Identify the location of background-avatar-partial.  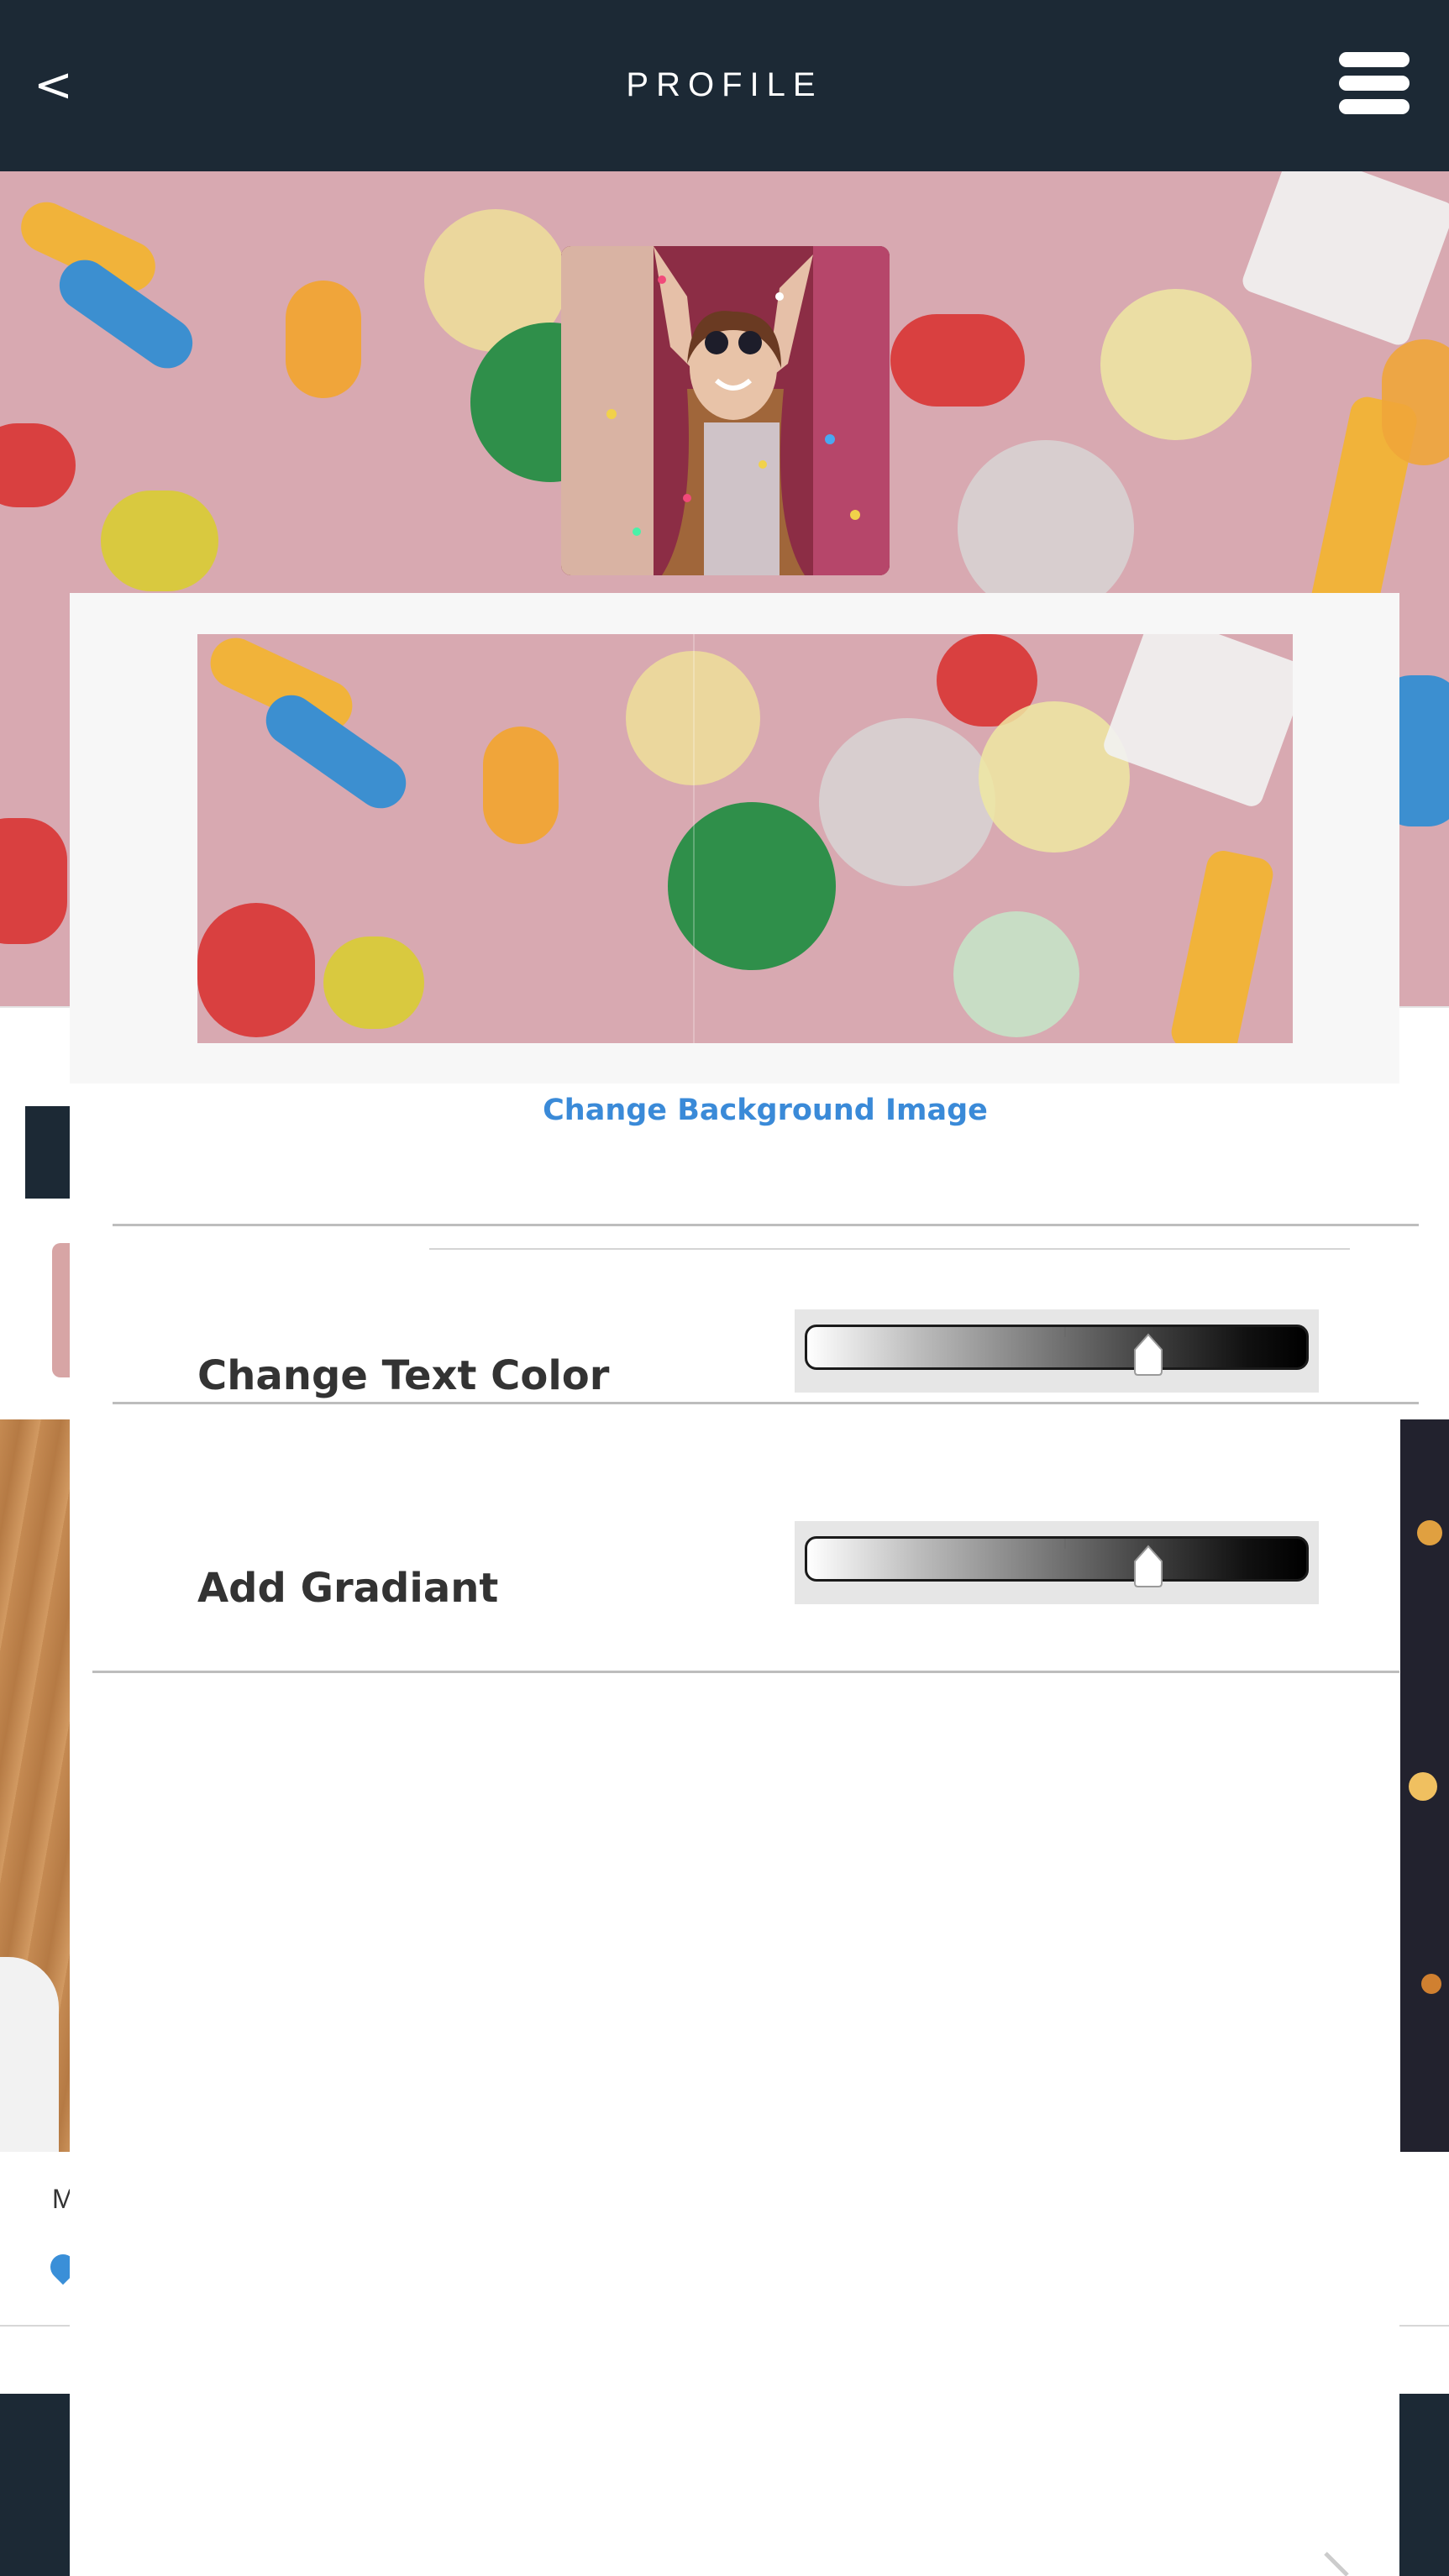
(61, 1310).